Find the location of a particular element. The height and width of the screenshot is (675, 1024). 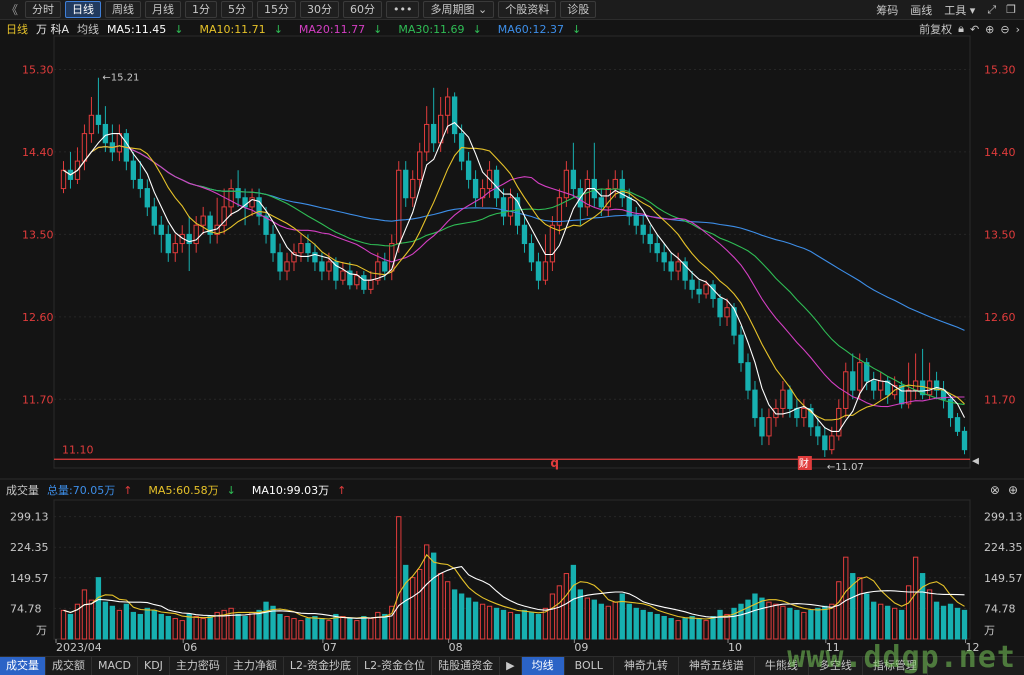

period-button-7: 30分 is located at coordinates (320, 9).